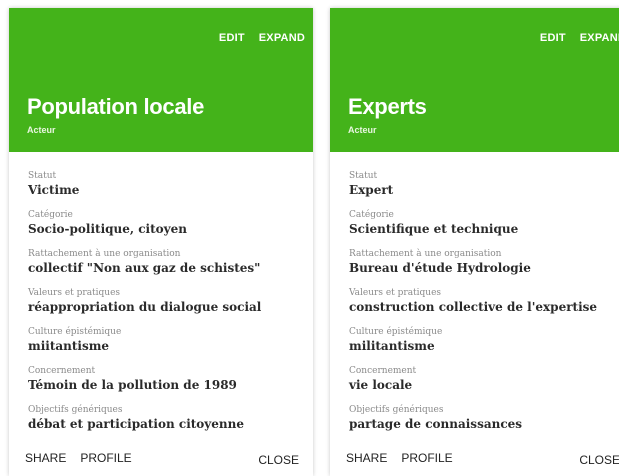 This screenshot has height=476, width=619. Describe the element at coordinates (436, 424) in the screenshot. I see `field-value: partage de connaissances` at that location.